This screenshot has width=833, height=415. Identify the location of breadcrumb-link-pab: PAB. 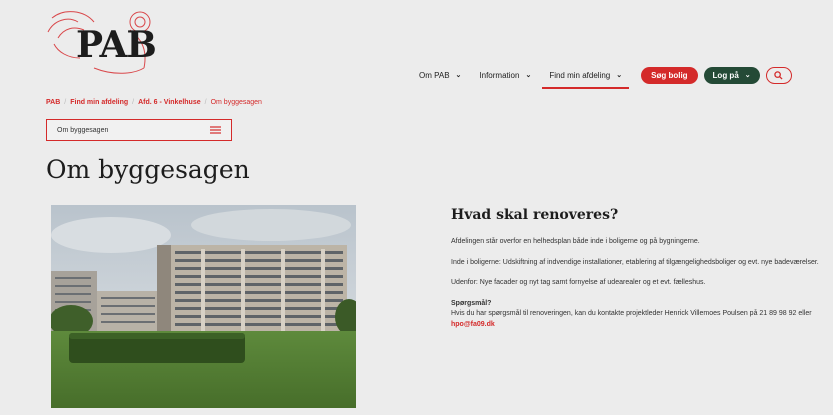
(53, 102).